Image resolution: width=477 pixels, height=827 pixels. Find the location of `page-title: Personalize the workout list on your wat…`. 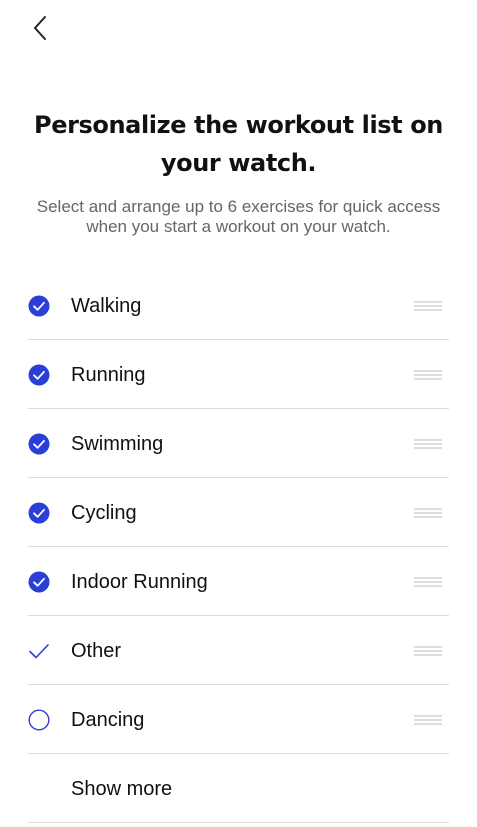

page-title: Personalize the workout list on your wat… is located at coordinates (238, 144).